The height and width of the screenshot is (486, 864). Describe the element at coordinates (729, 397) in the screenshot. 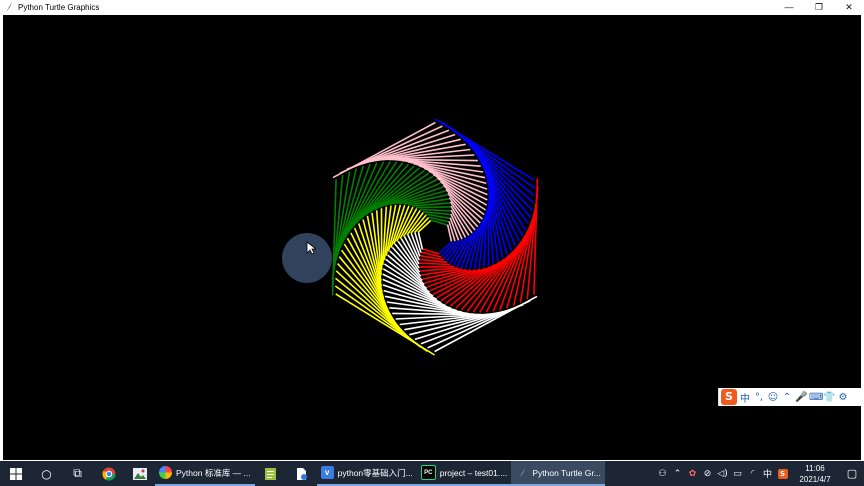

I see `sogou-logo-icon: S` at that location.